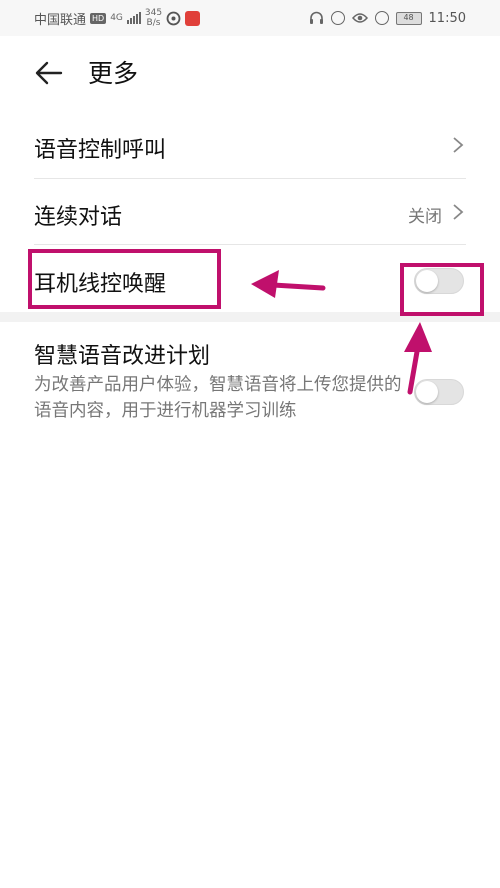  Describe the element at coordinates (250, 145) in the screenshot. I see `voice-call-row: 语音控制呼叫` at that location.